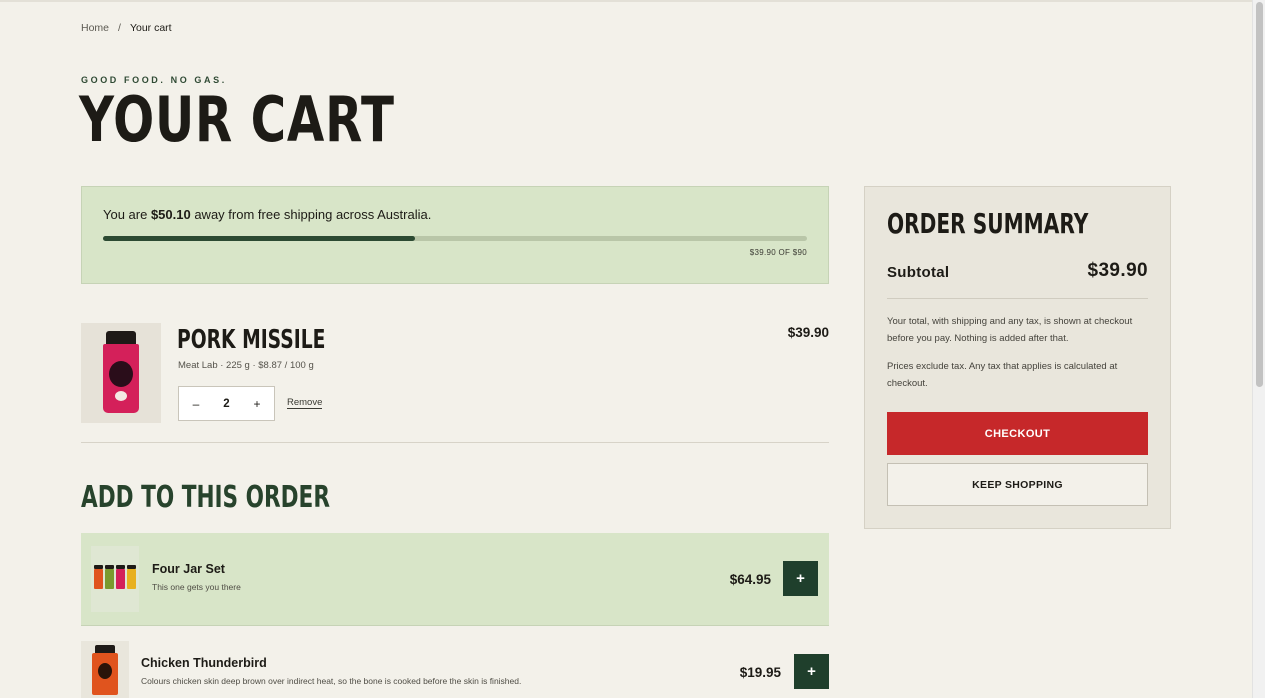  I want to click on four-jar-set-image, so click(115, 579).